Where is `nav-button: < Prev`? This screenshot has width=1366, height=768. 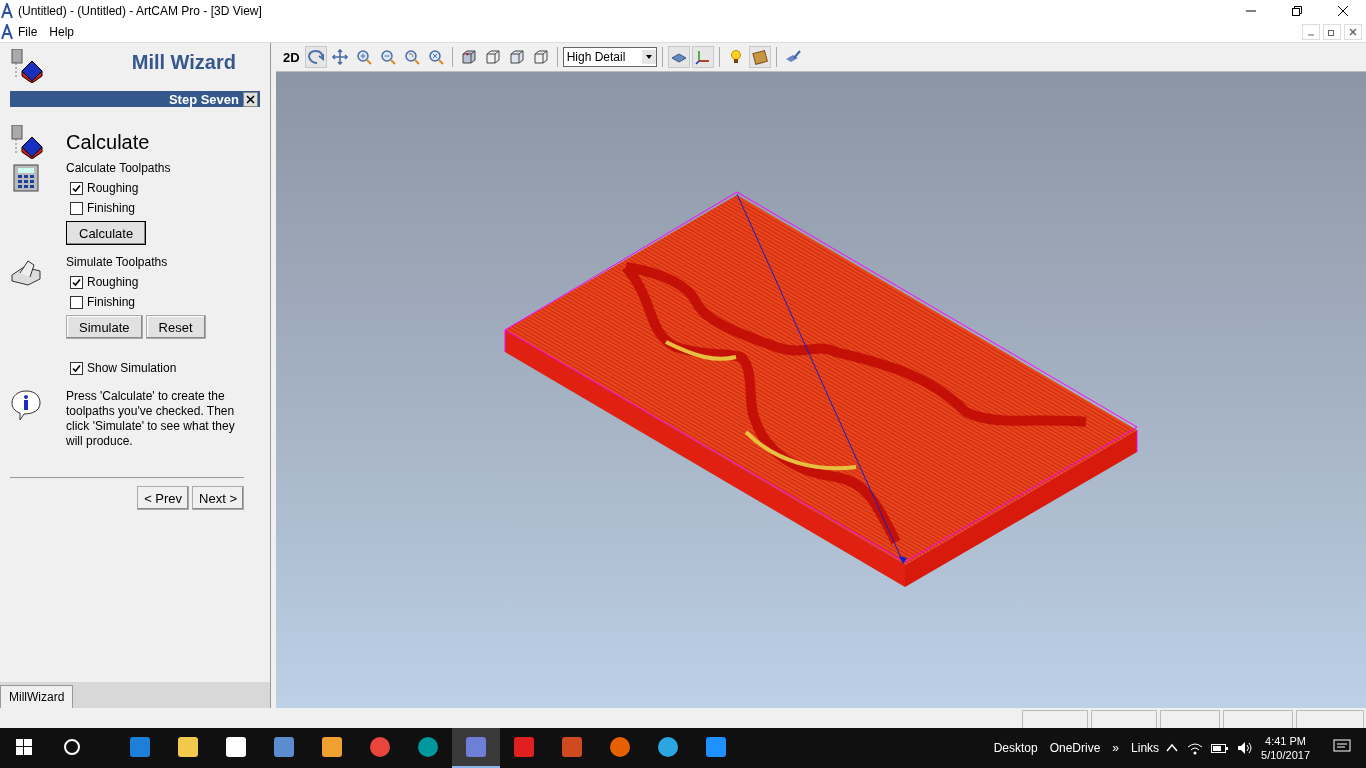
nav-button: < Prev is located at coordinates (163, 498).